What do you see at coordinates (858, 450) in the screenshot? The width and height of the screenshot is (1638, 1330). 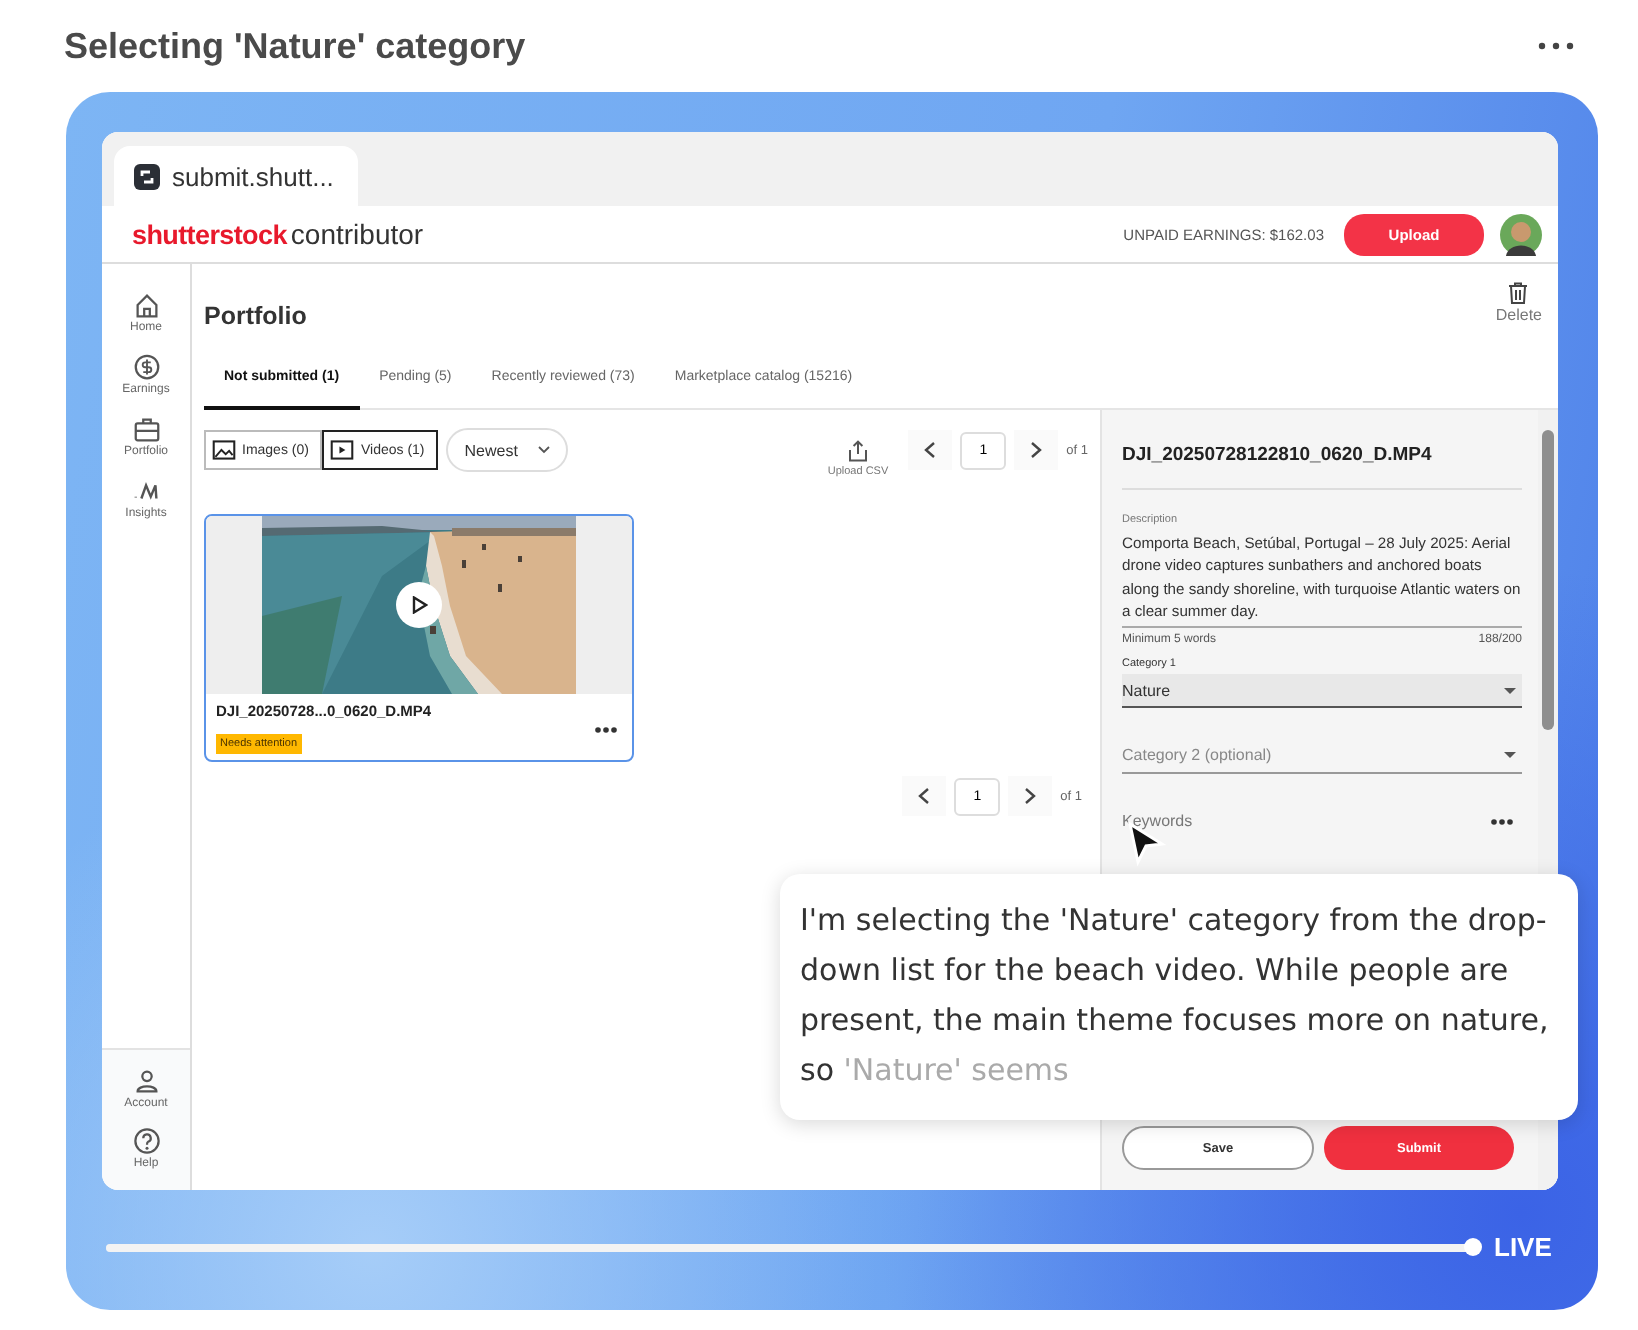 I see `share-icon` at bounding box center [858, 450].